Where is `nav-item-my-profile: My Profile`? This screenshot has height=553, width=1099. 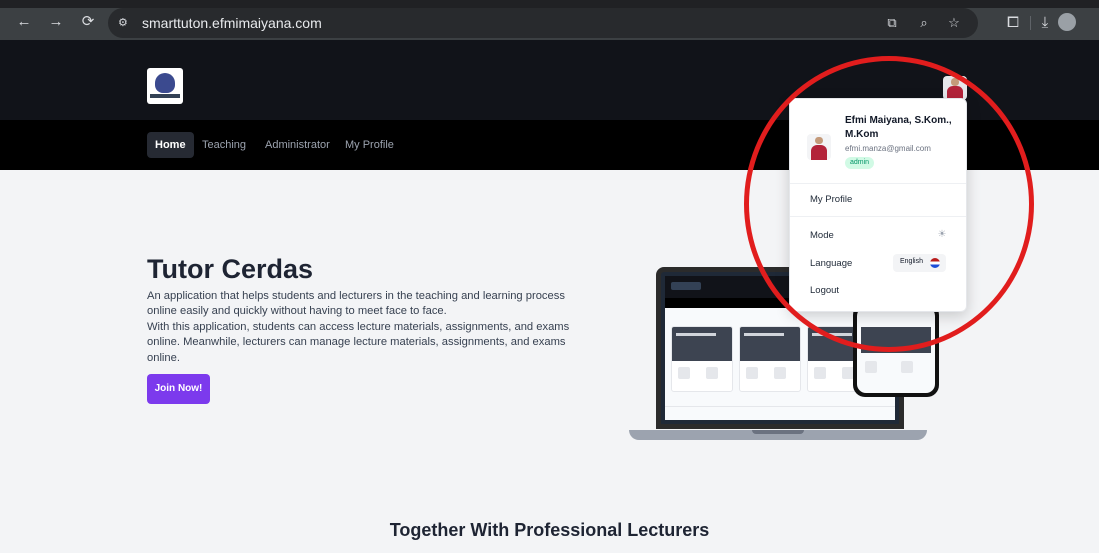
nav-item-my-profile: My Profile is located at coordinates (369, 145).